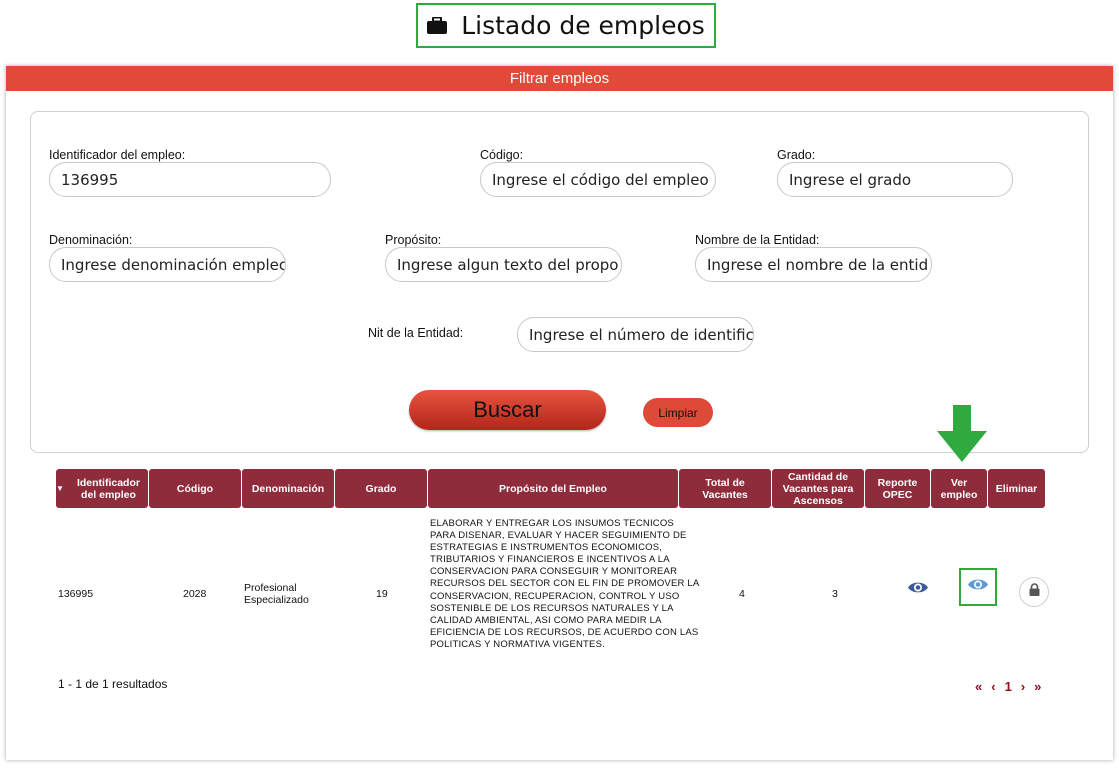 The width and height of the screenshot is (1119, 768). I want to click on briefcase-icon, so click(437, 25).